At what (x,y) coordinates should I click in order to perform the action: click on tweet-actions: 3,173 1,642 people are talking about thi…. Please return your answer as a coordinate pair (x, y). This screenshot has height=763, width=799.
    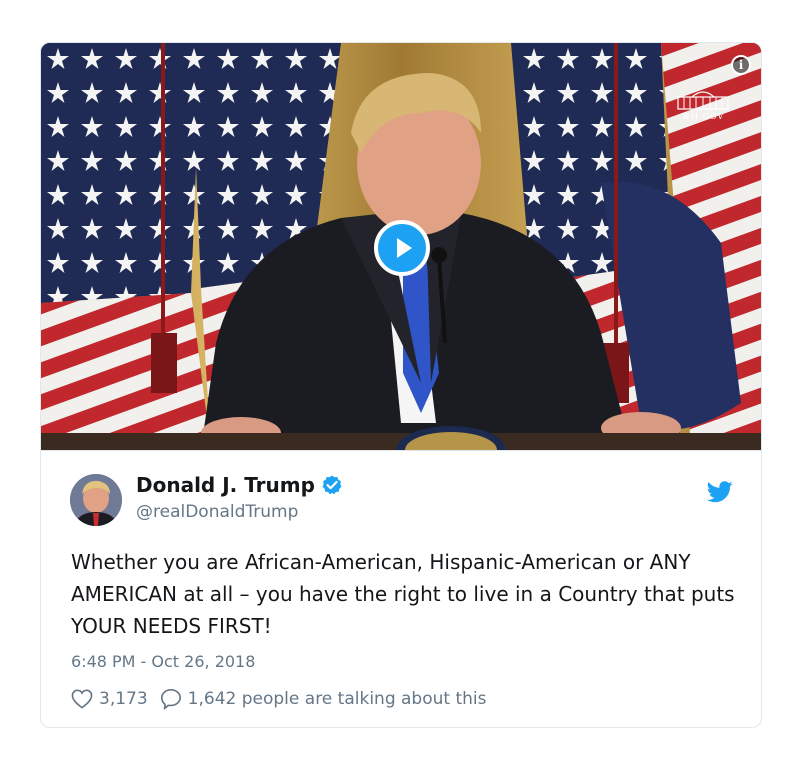
    Looking at the image, I should click on (284, 699).